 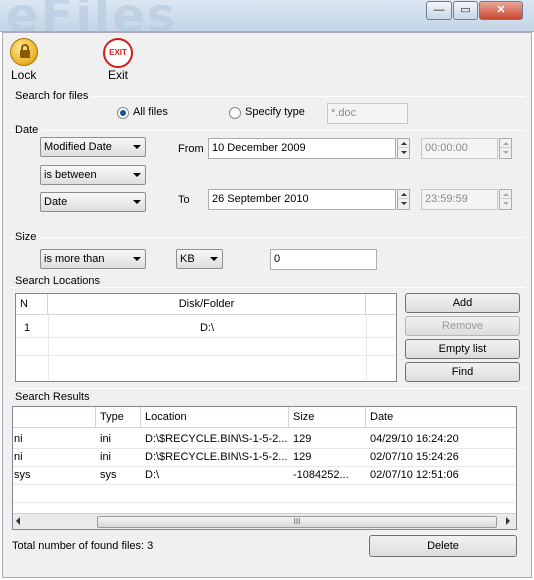 I want to click on file-type-input: *.doc, so click(x=367, y=113).